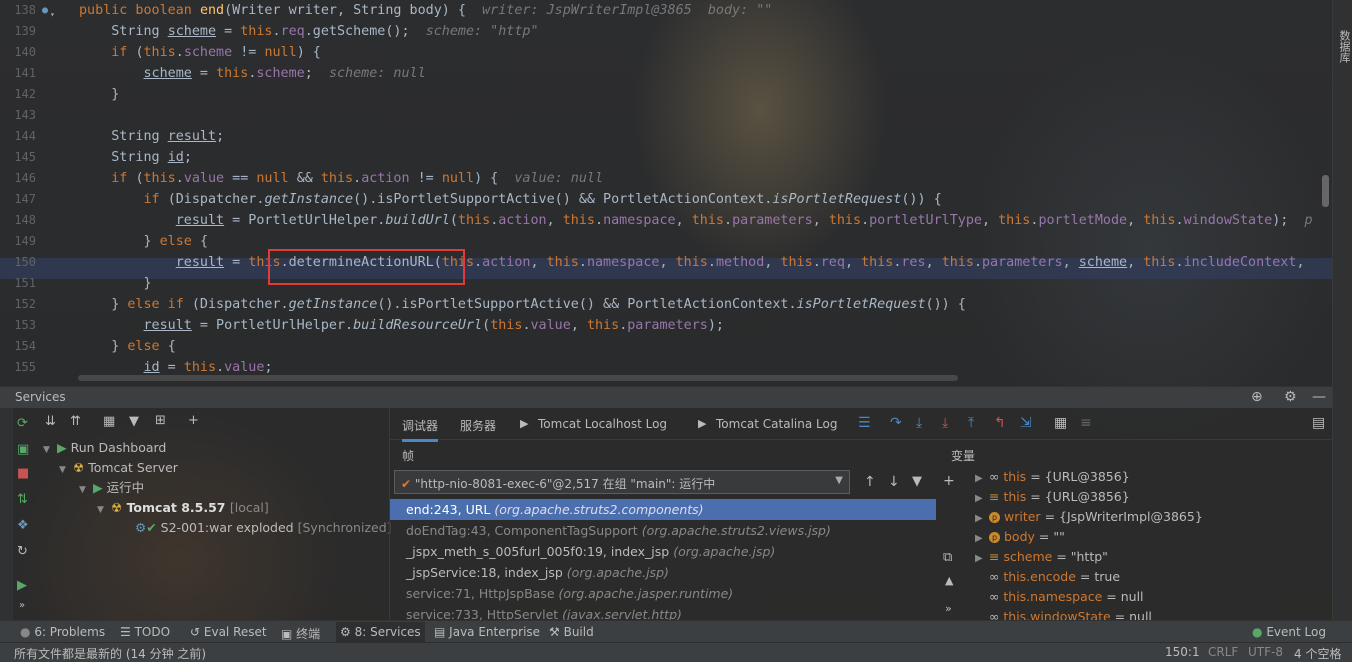 The height and width of the screenshot is (662, 1352). I want to click on line-number: 144, so click(18, 136).